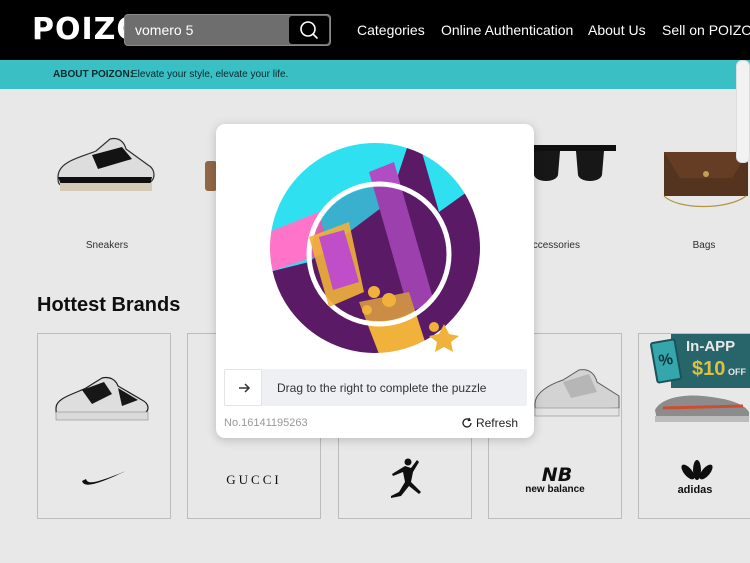  I want to click on search-icon, so click(309, 30).